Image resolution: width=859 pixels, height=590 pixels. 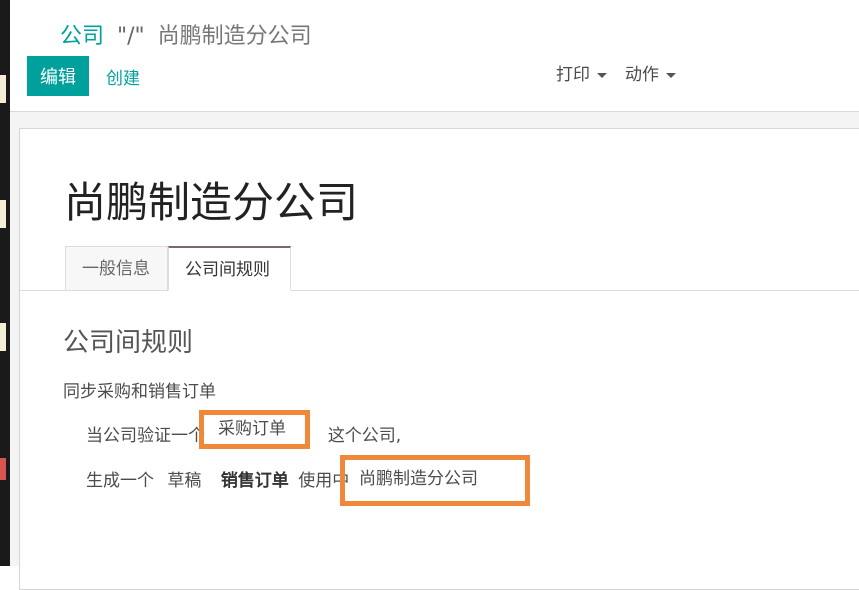 What do you see at coordinates (5, 283) in the screenshot?
I see `background-window-strip` at bounding box center [5, 283].